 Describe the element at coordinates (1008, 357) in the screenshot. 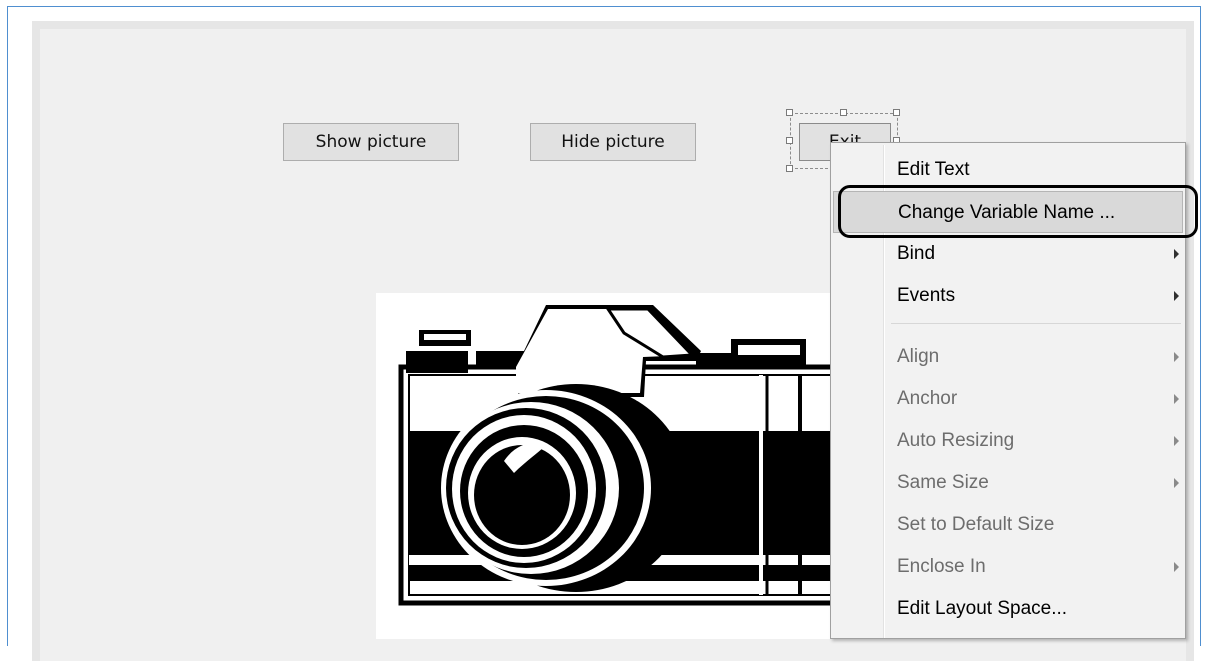

I see `menu-item-align: Align` at that location.